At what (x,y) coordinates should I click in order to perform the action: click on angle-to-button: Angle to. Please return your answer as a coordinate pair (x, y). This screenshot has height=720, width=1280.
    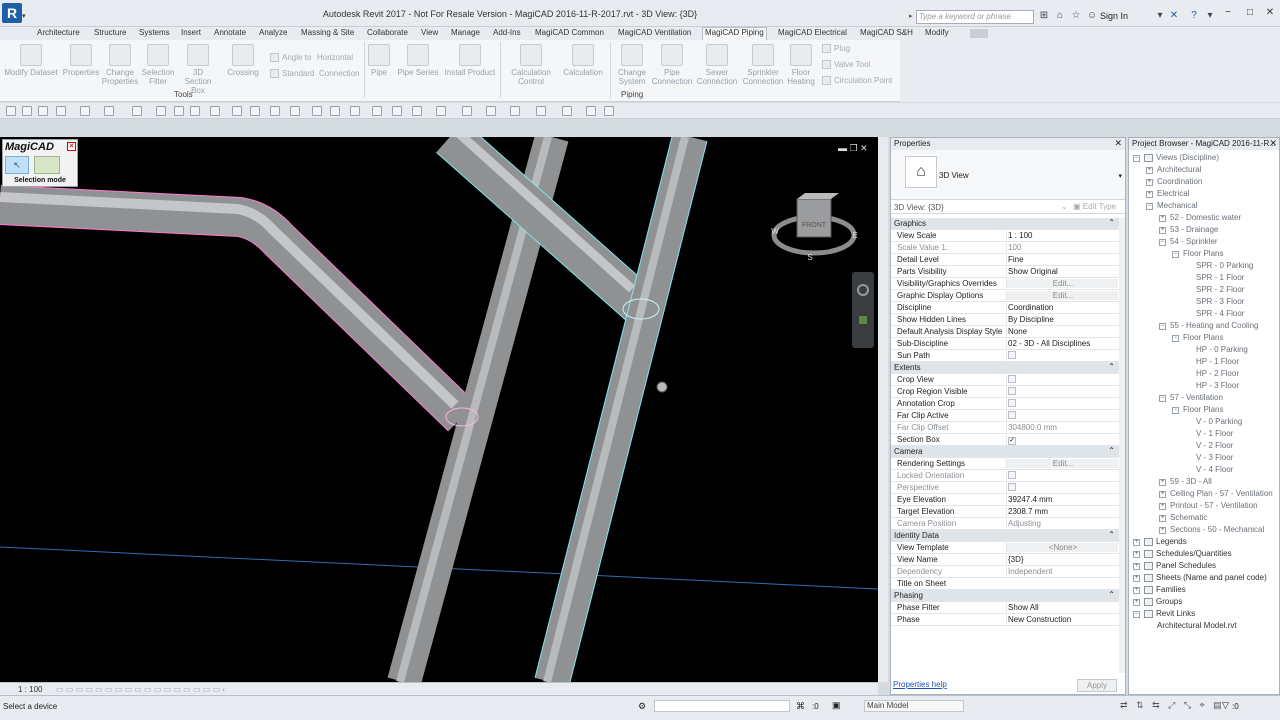
    Looking at the image, I should click on (290, 58).